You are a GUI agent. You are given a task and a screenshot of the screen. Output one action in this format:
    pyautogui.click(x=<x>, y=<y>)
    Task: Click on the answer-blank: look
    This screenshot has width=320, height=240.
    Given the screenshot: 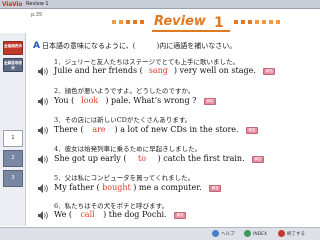 What is the action you would take?
    pyautogui.click(x=90, y=100)
    